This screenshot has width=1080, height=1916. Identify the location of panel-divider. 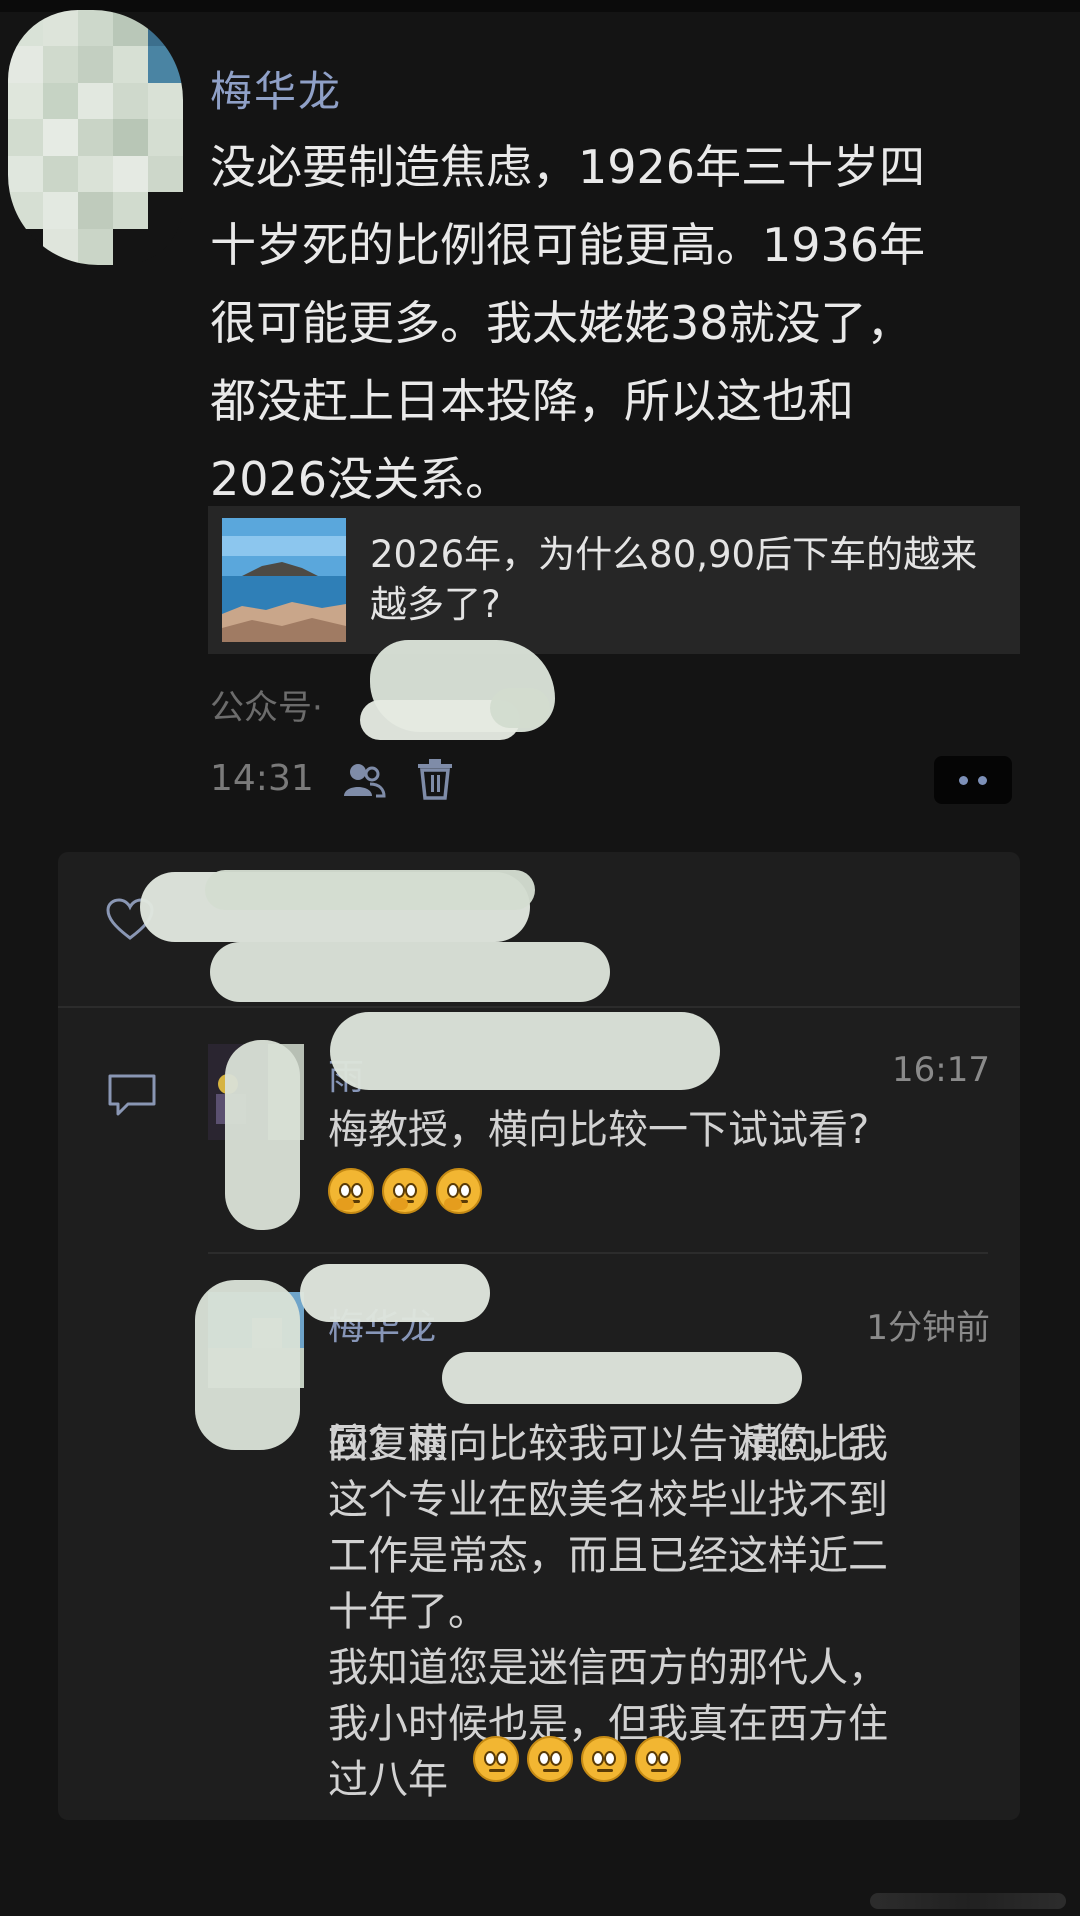
(539, 1007).